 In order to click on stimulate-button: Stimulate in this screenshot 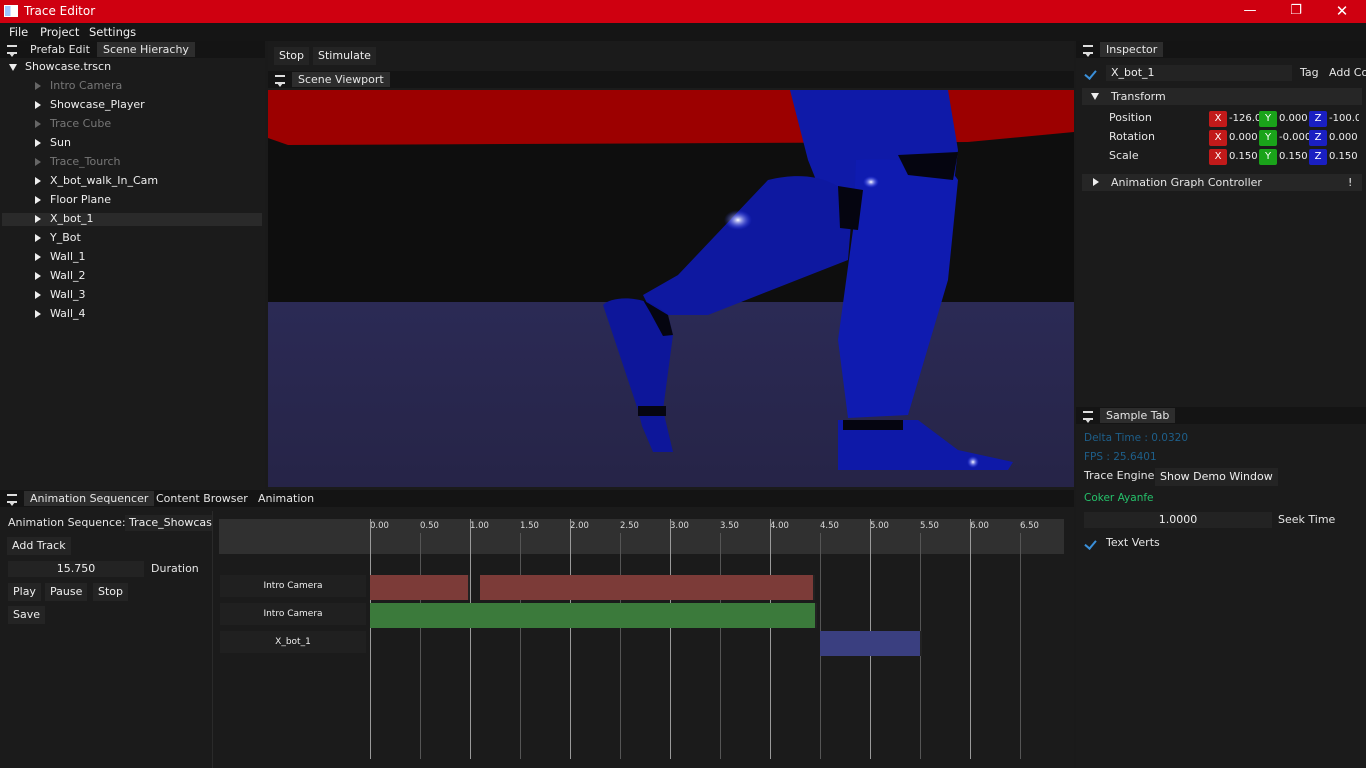, I will do `click(344, 56)`.